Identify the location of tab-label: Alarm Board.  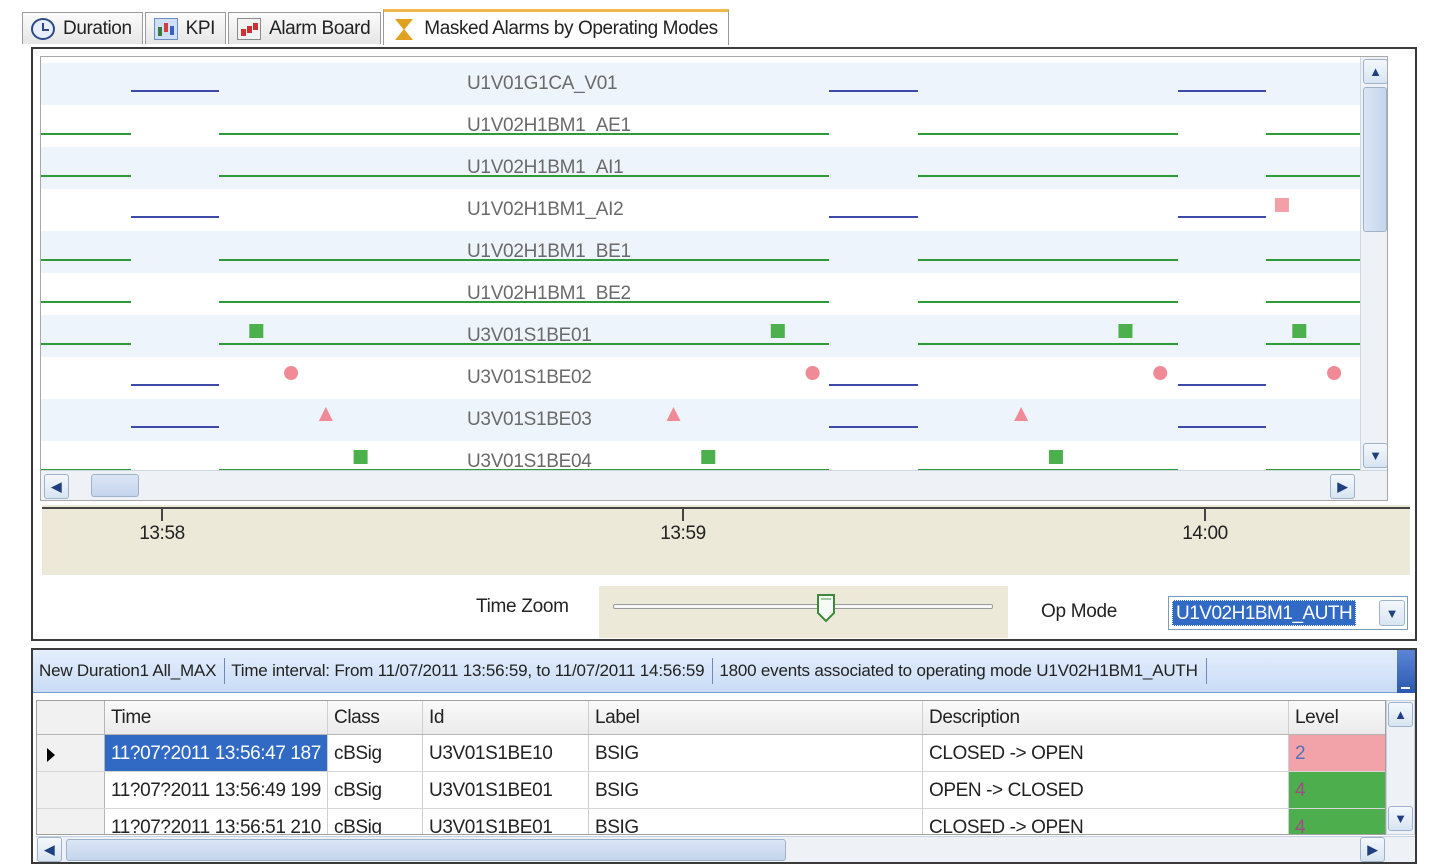
(320, 28).